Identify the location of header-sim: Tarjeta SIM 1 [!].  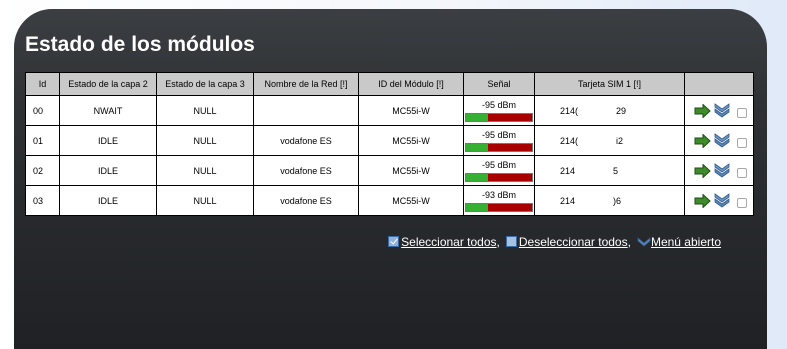
(609, 84).